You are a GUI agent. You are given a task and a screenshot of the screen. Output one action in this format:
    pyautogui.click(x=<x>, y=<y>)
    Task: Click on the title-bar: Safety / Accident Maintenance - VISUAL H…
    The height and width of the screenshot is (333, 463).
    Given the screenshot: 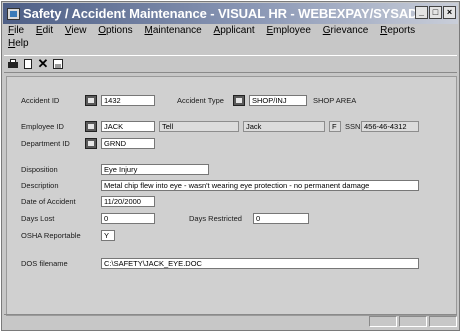 What is the action you would take?
    pyautogui.click(x=230, y=13)
    